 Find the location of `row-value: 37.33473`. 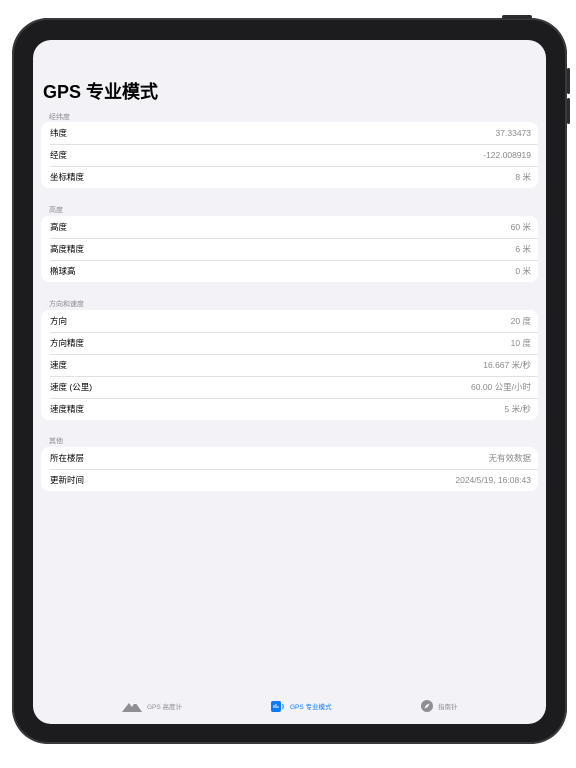

row-value: 37.33473 is located at coordinates (513, 133).